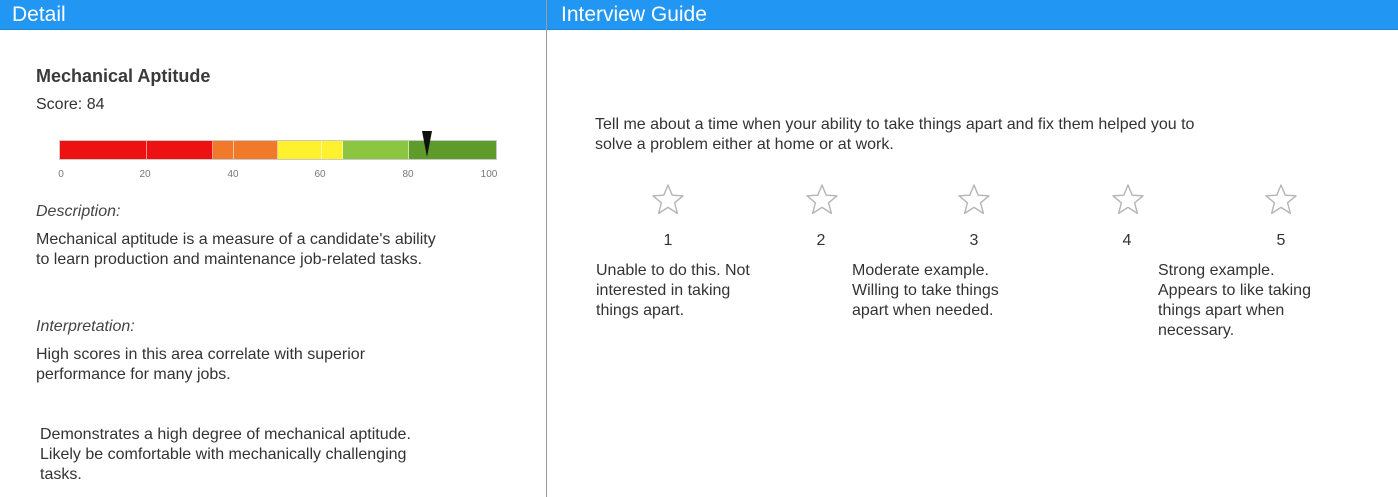 This screenshot has height=497, width=1398. What do you see at coordinates (974, 240) in the screenshot?
I see `rating-label-3: 3` at bounding box center [974, 240].